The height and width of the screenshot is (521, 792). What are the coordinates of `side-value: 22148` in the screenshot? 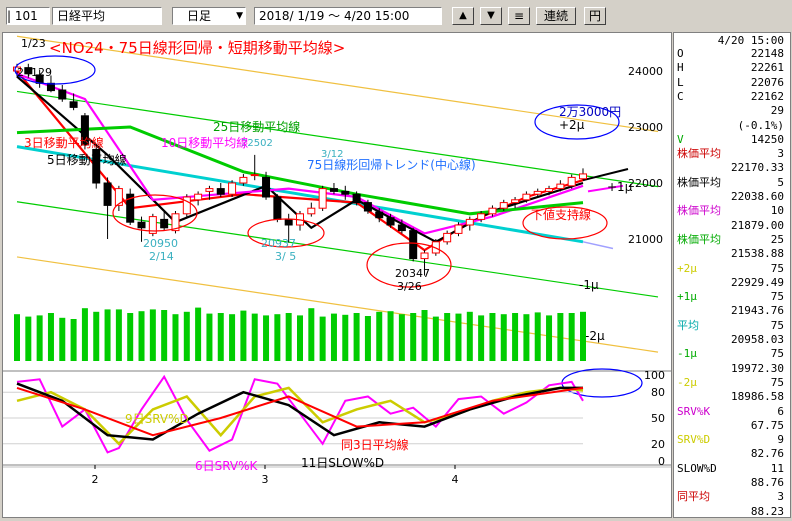 It's located at (767, 53).